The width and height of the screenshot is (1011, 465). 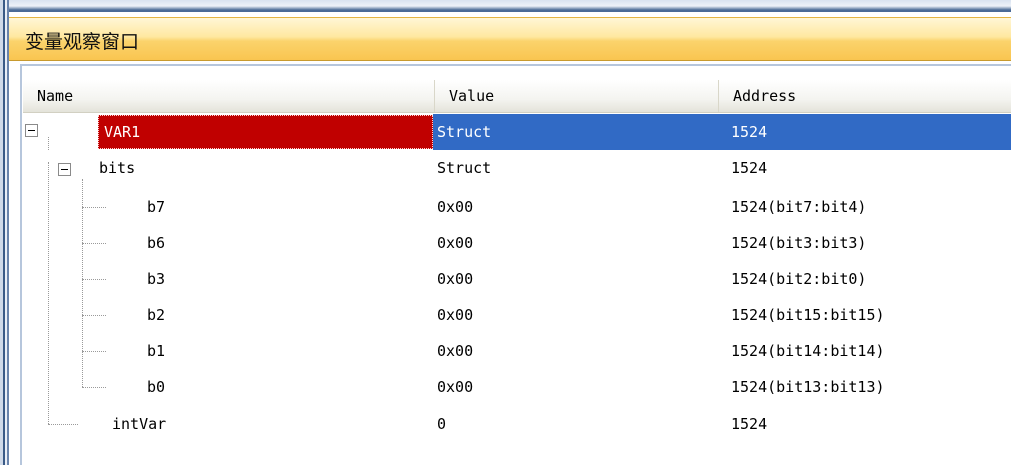 What do you see at coordinates (156, 315) in the screenshot?
I see `row-name: b2` at bounding box center [156, 315].